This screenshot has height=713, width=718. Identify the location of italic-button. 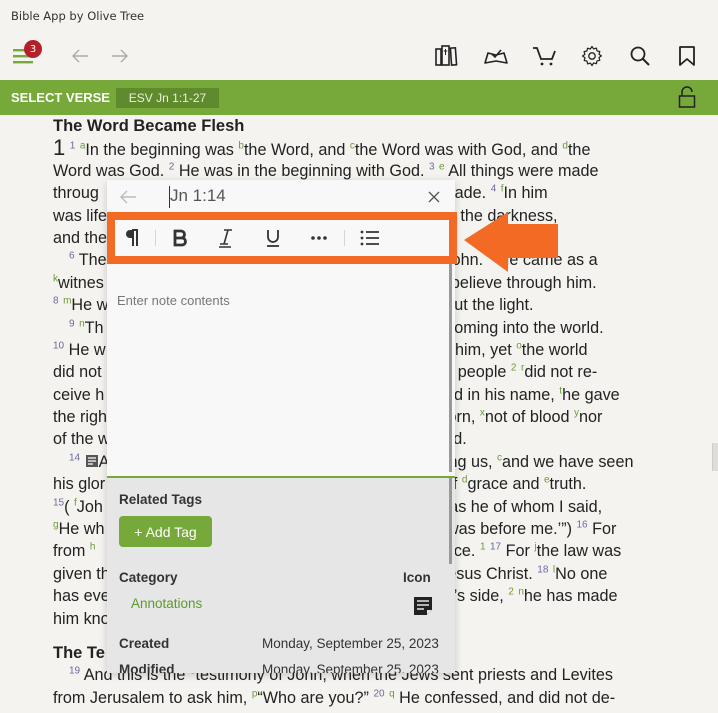
(226, 238).